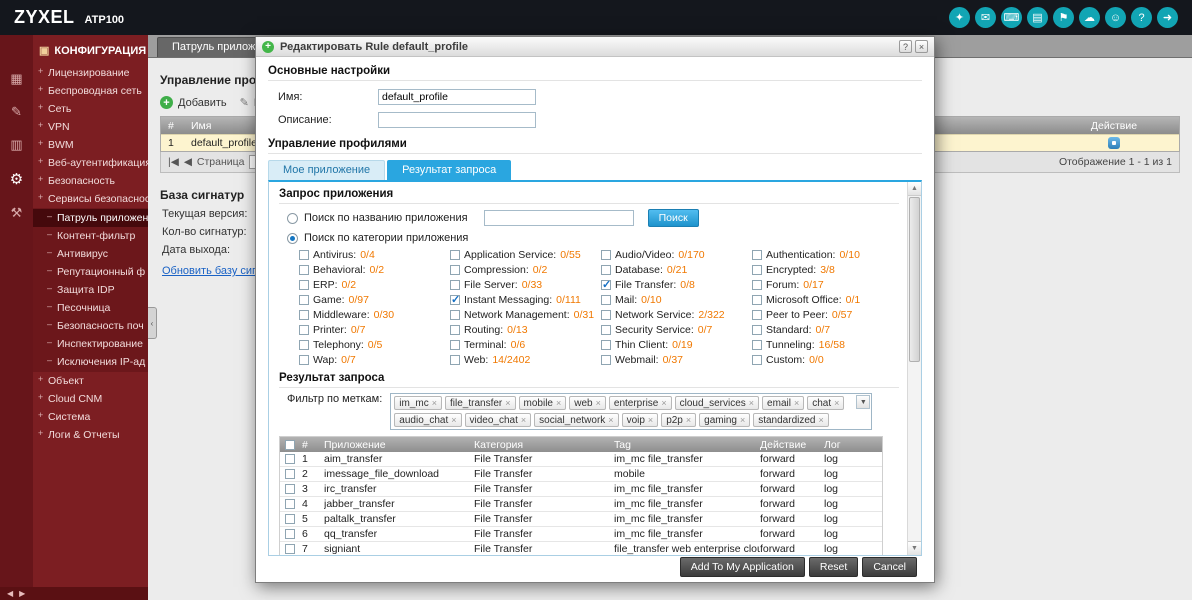  I want to click on sidebar-item: Лицензирование, so click(90, 73).